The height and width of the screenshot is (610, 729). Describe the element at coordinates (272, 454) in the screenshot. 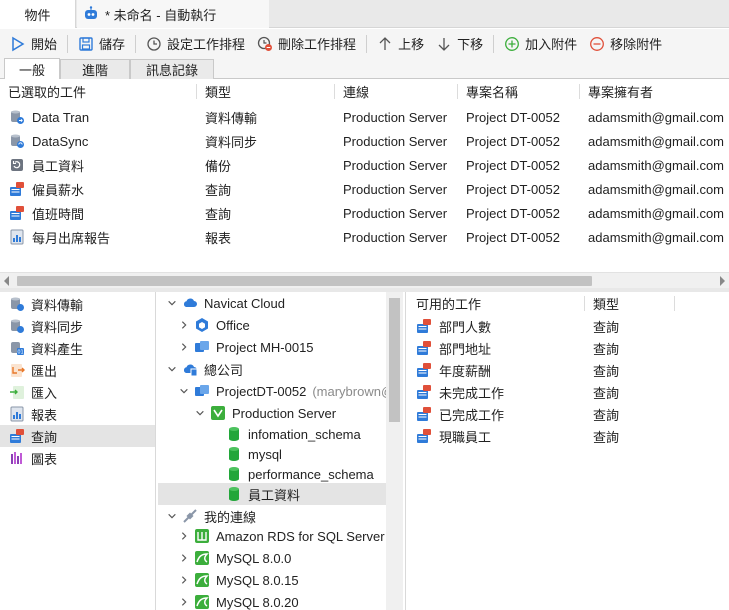

I see `tree-item-database: mysql` at that location.